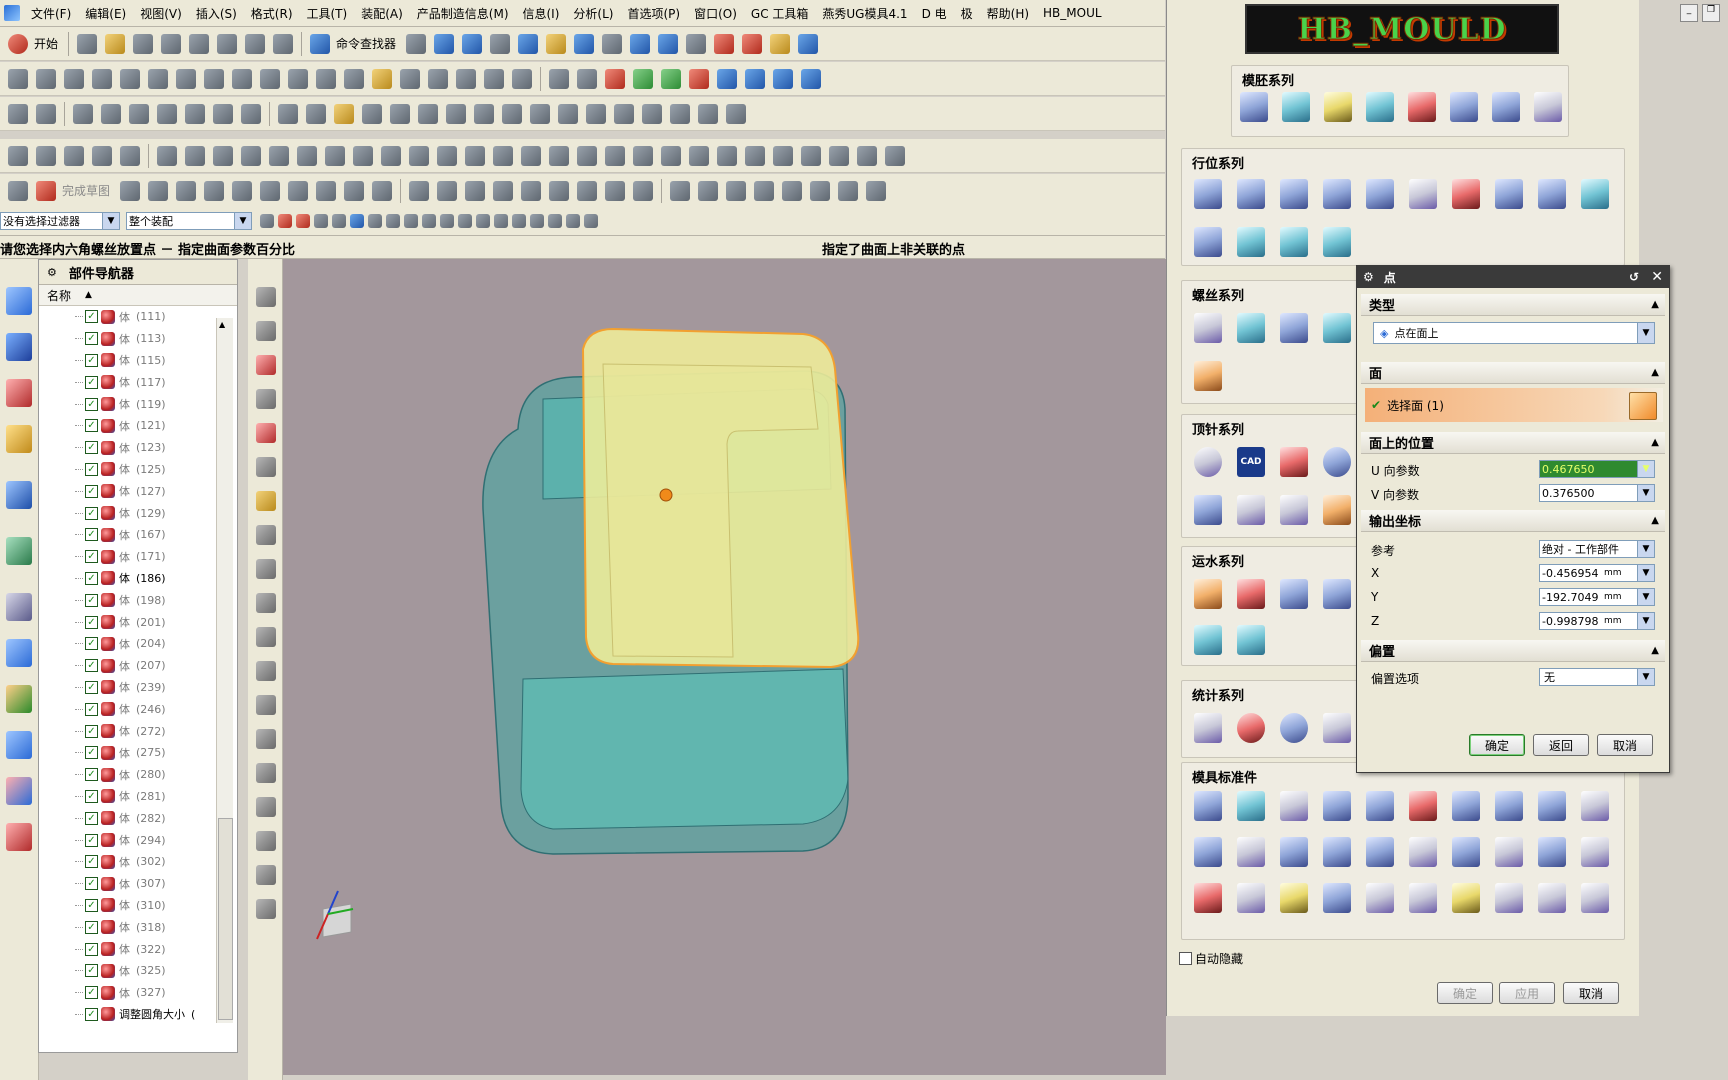 The image size is (1728, 1080). Describe the element at coordinates (1711, 13) in the screenshot. I see `restore-icon: ❐` at that location.